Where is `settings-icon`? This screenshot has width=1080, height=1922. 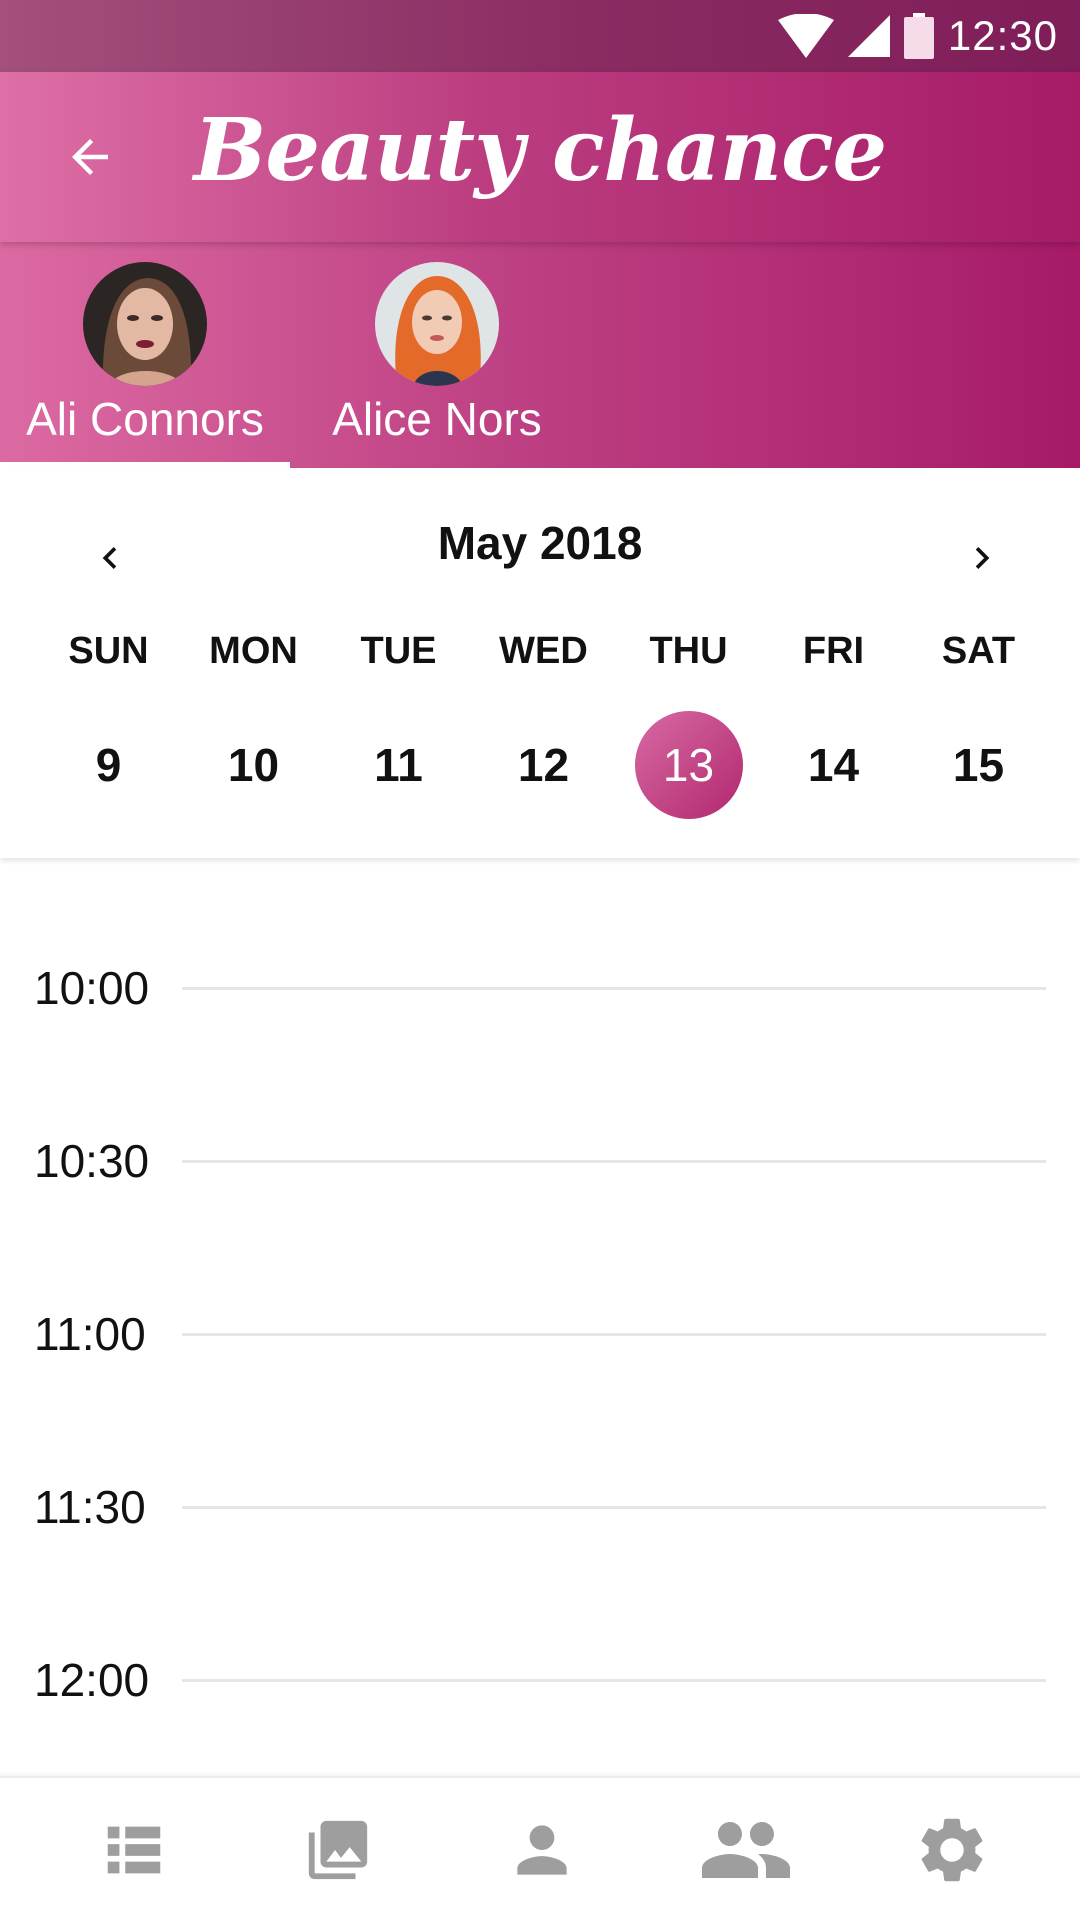 settings-icon is located at coordinates (952, 1850).